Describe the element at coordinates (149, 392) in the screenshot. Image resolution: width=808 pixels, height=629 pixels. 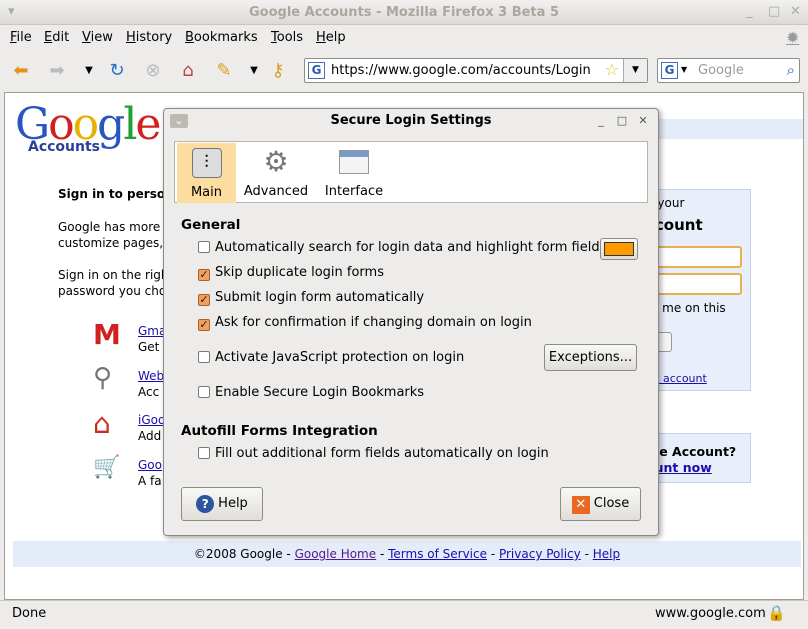
I see `service-desc: Acc` at that location.